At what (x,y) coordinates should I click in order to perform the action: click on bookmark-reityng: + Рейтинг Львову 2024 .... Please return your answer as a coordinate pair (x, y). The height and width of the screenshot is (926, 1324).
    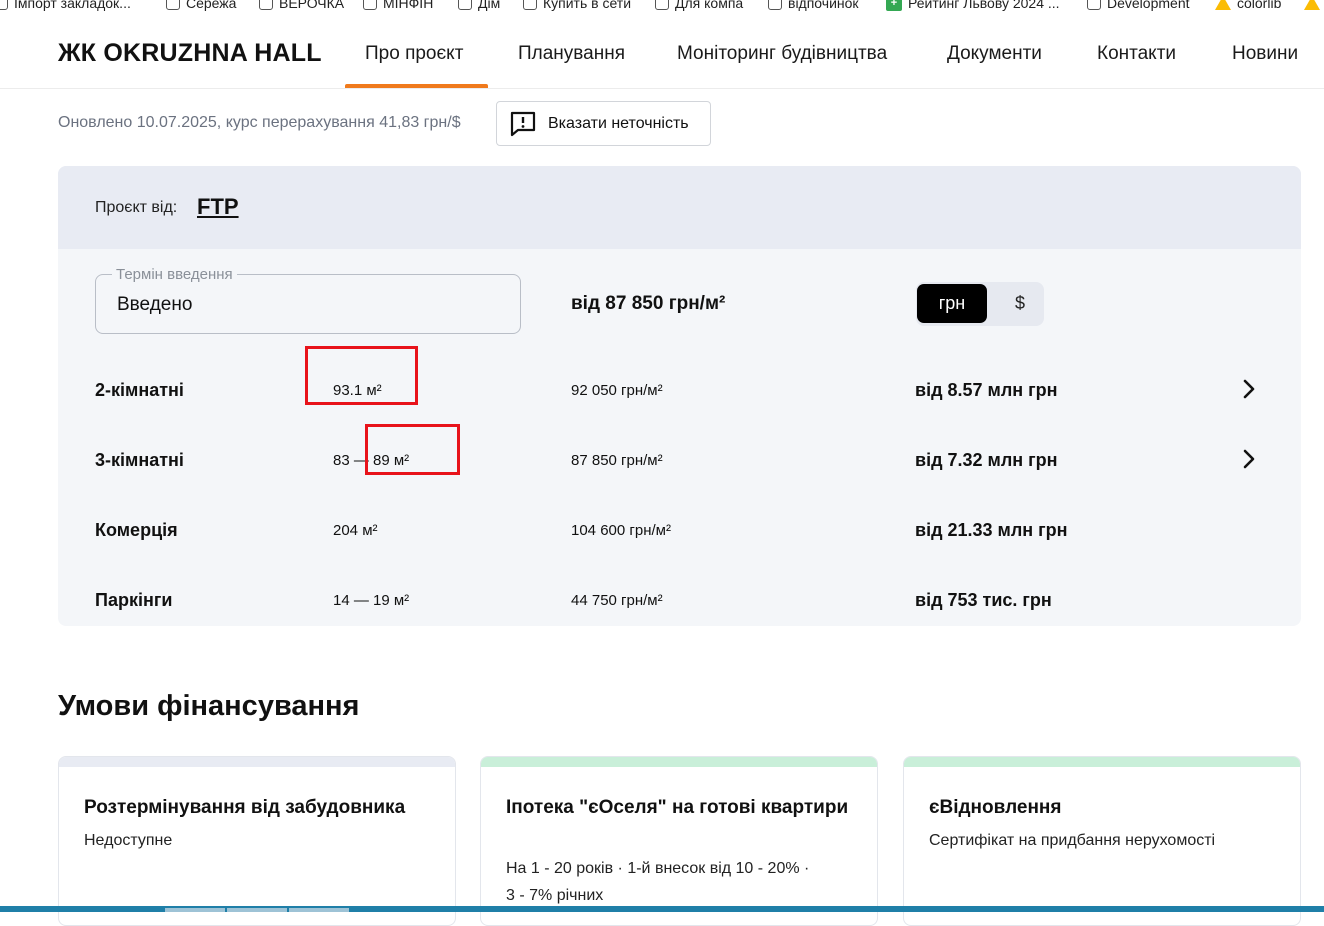
    Looking at the image, I should click on (973, 6).